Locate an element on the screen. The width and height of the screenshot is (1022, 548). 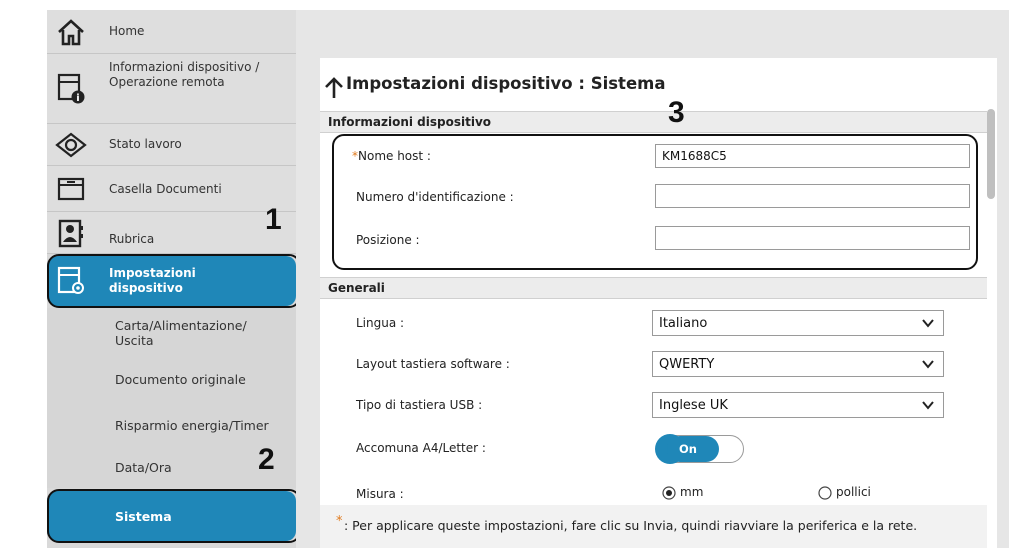
address-book-icon is located at coordinates (71, 233).